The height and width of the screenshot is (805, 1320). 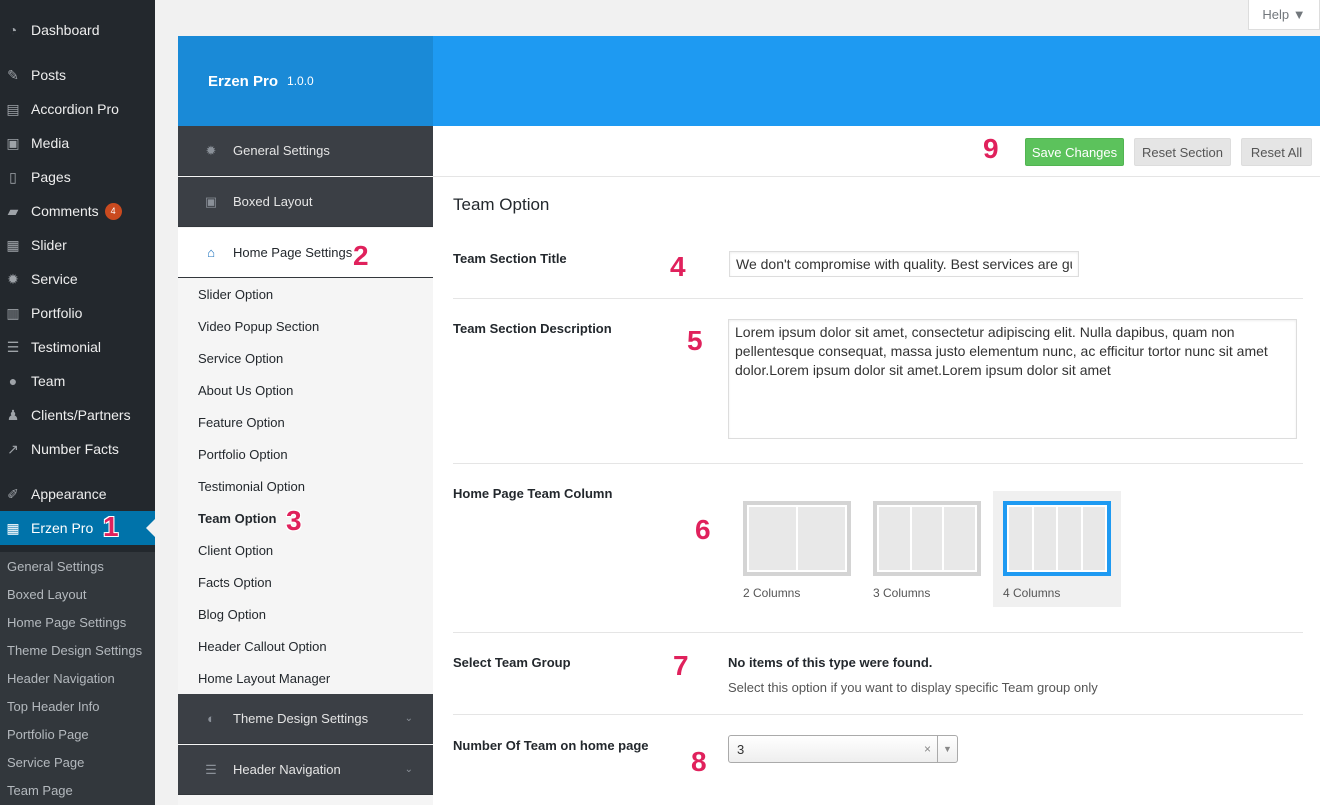 What do you see at coordinates (305, 81) in the screenshot?
I see `brand: Erzen Pro 1.0.0` at bounding box center [305, 81].